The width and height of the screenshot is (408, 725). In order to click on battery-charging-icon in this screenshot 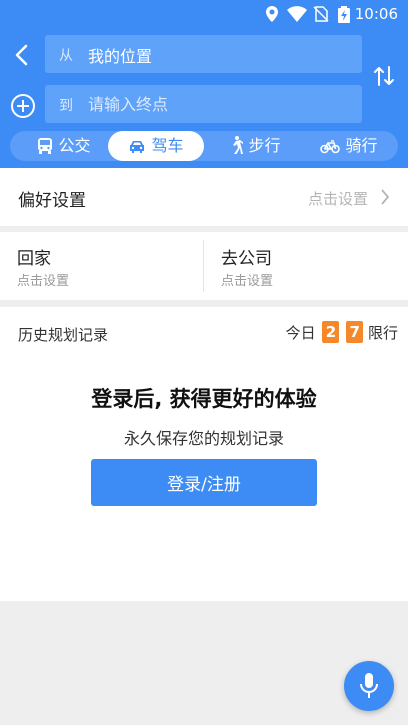, I will do `click(344, 14)`.